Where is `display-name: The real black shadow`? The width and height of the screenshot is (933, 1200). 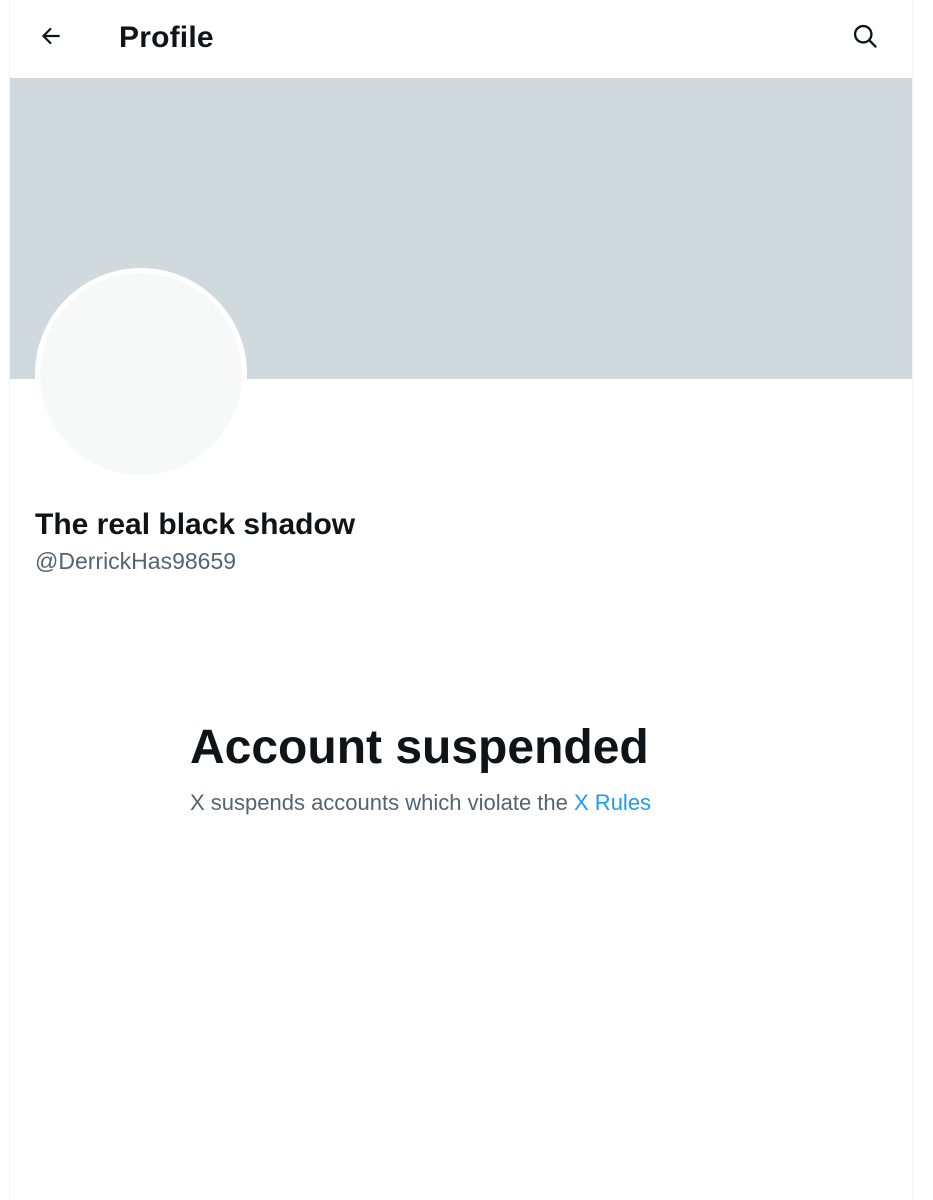
display-name: The real black shadow is located at coordinates (195, 524).